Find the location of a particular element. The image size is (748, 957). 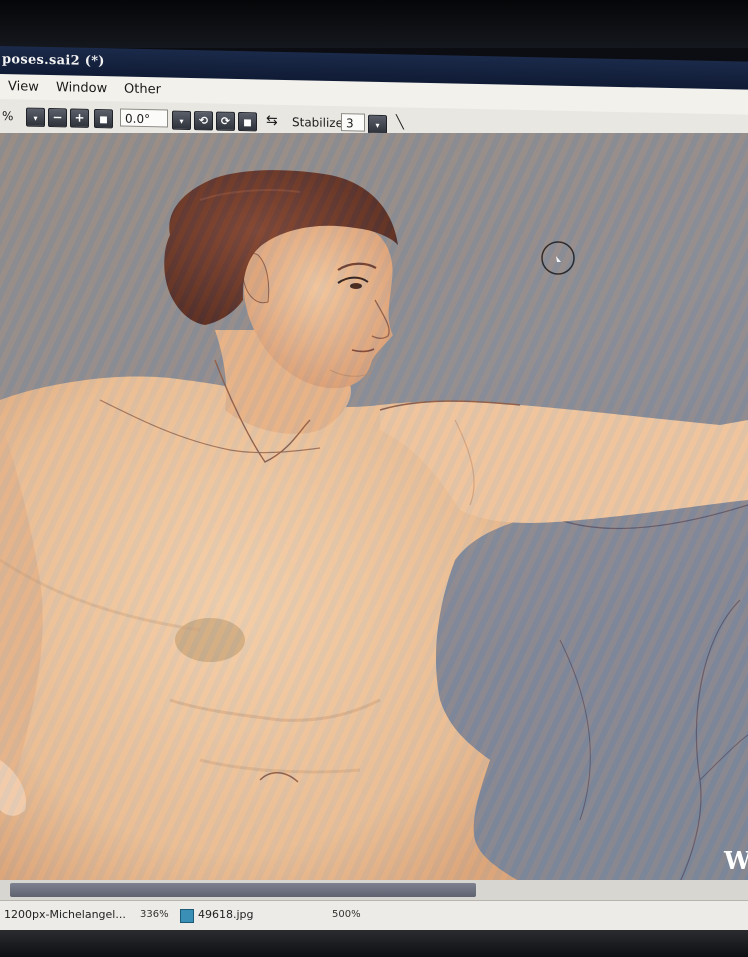

canvas-corner-text: W is located at coordinates (736, 860).